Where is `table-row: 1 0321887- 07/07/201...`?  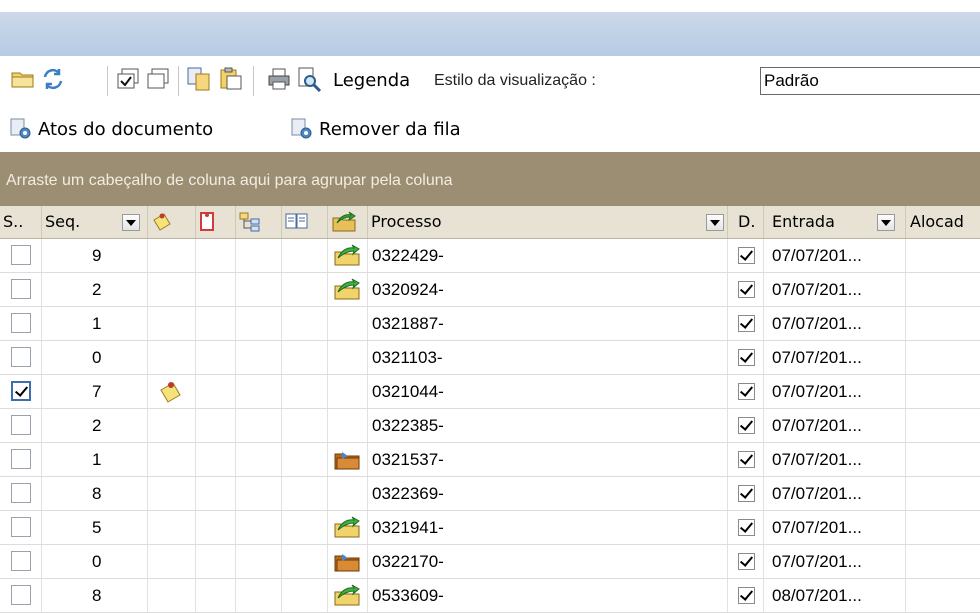 table-row: 1 0321887- 07/07/201... is located at coordinates (490, 324).